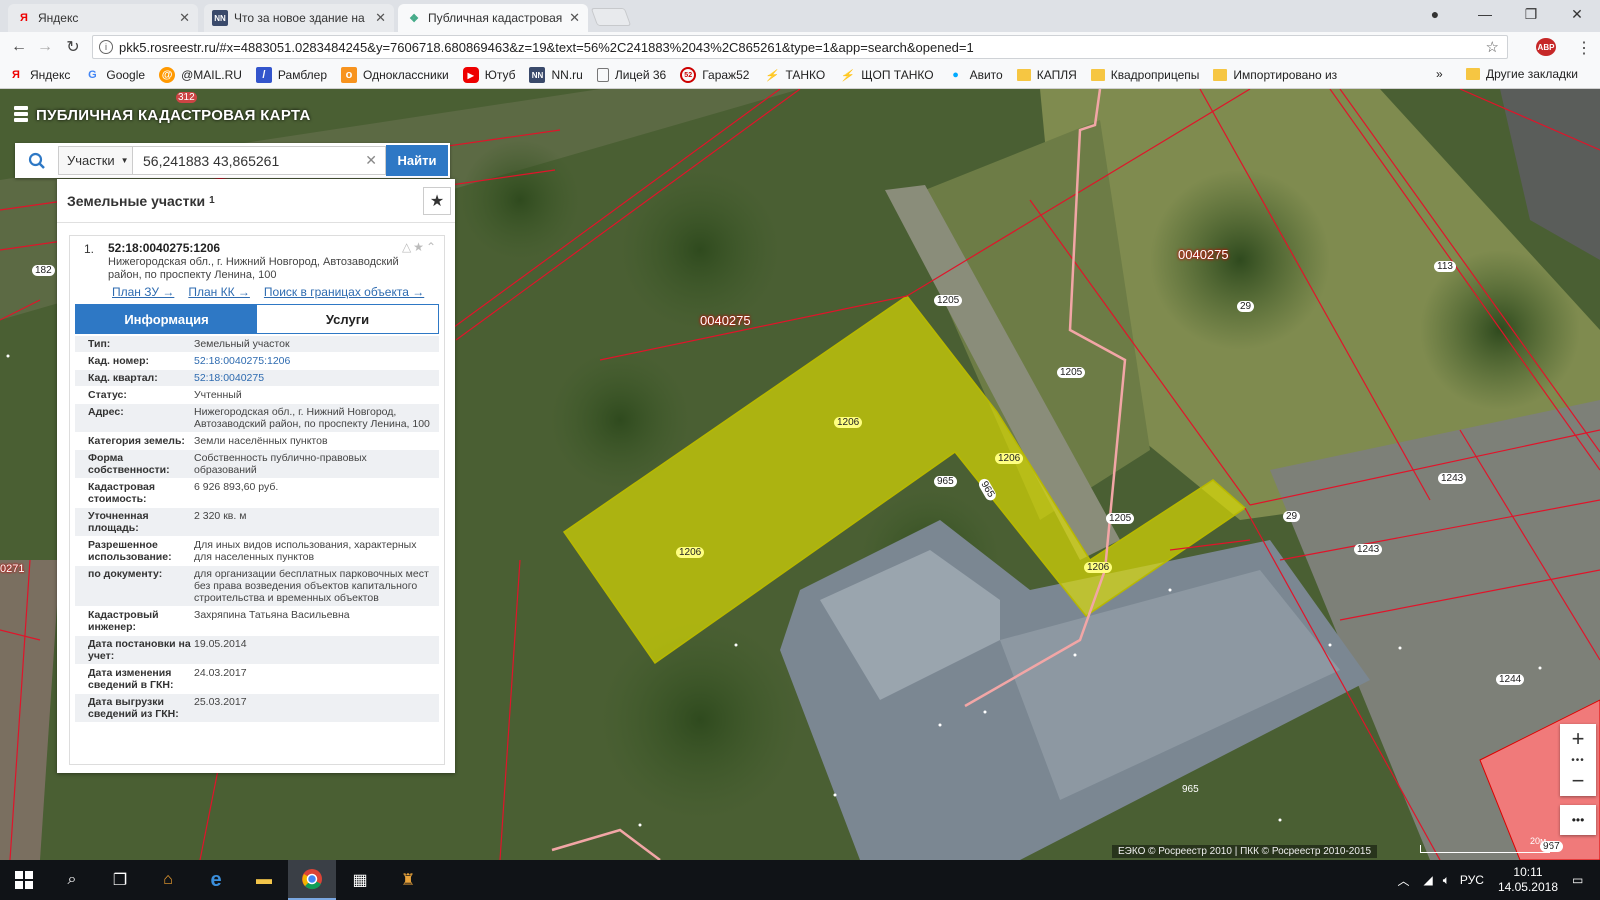  Describe the element at coordinates (219, 292) in the screenshot. I see `plan-kk-link: План КК →` at that location.